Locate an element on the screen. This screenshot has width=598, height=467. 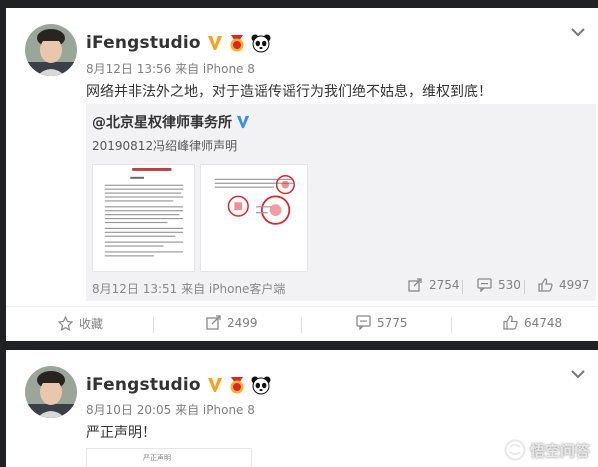
post-meta: 8月10日 20:05 来自 iPhone 8 is located at coordinates (170, 409).